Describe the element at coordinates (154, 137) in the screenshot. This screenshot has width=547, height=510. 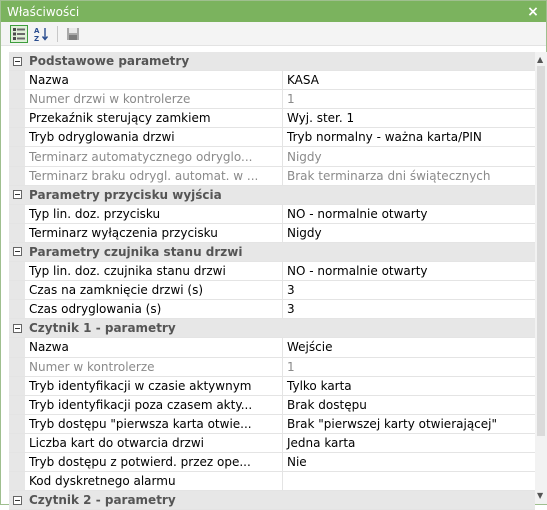
I see `property-name: Tryb odryglowania drzwi` at that location.